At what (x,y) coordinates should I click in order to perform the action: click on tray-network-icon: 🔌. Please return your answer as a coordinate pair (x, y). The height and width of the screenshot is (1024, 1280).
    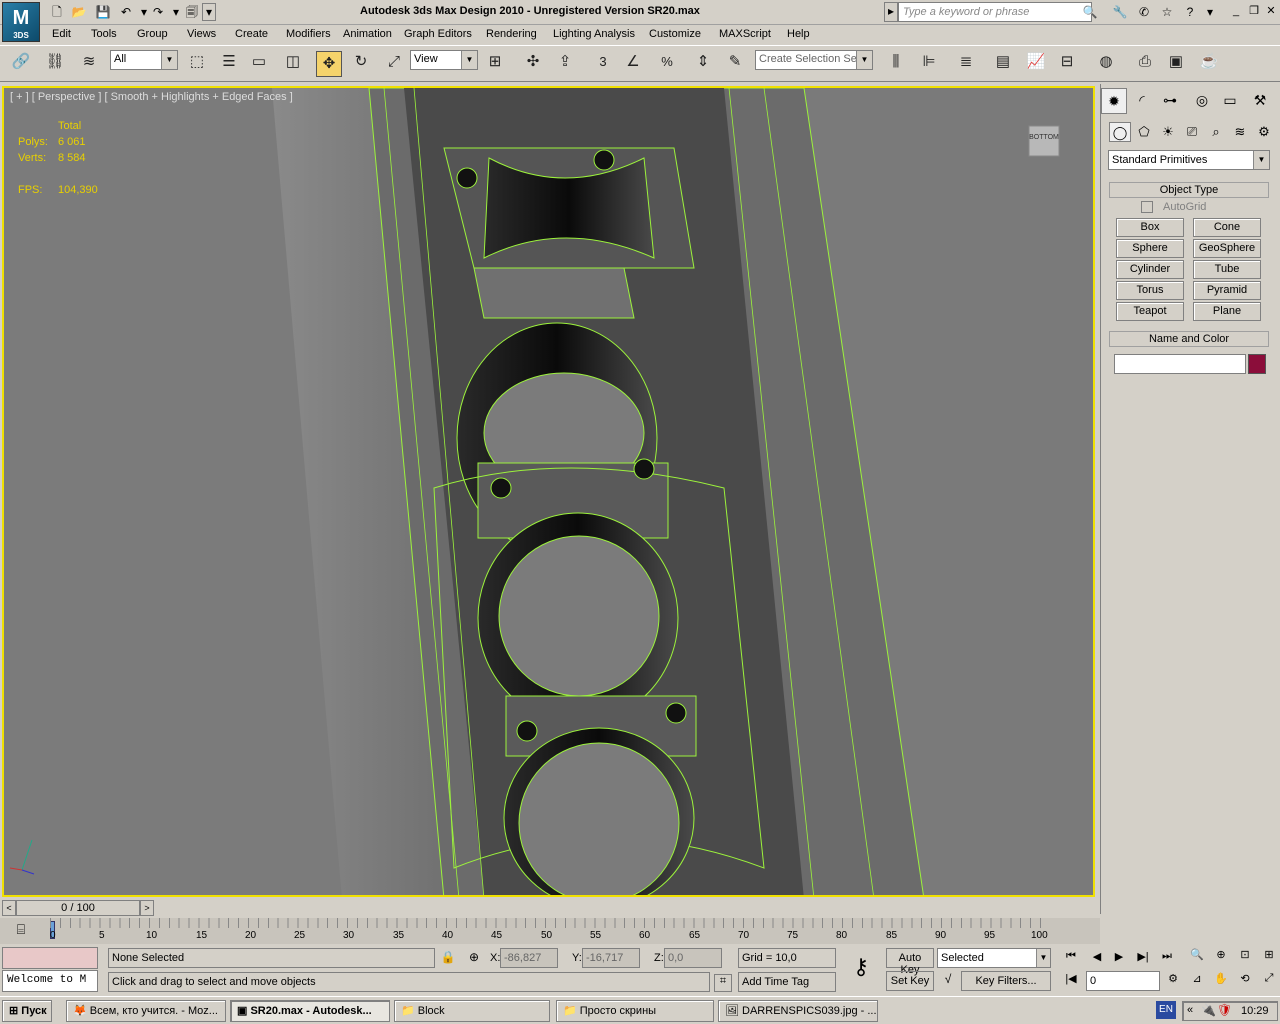
    Looking at the image, I should click on (1208, 1010).